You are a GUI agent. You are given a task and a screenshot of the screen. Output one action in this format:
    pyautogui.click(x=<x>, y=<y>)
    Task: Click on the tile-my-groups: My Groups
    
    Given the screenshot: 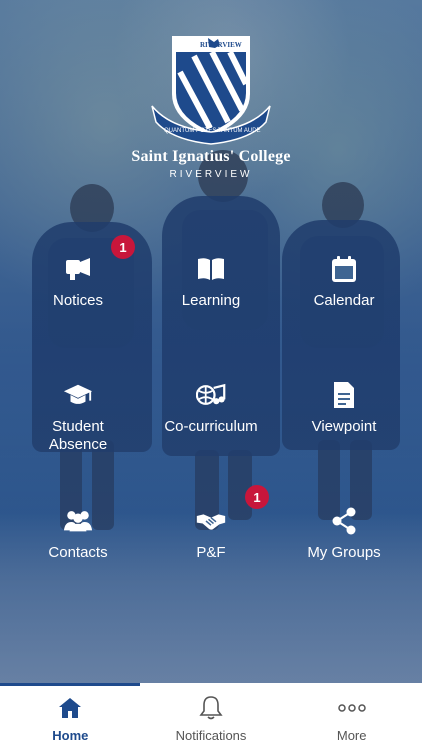 What is the action you would take?
    pyautogui.click(x=344, y=551)
    